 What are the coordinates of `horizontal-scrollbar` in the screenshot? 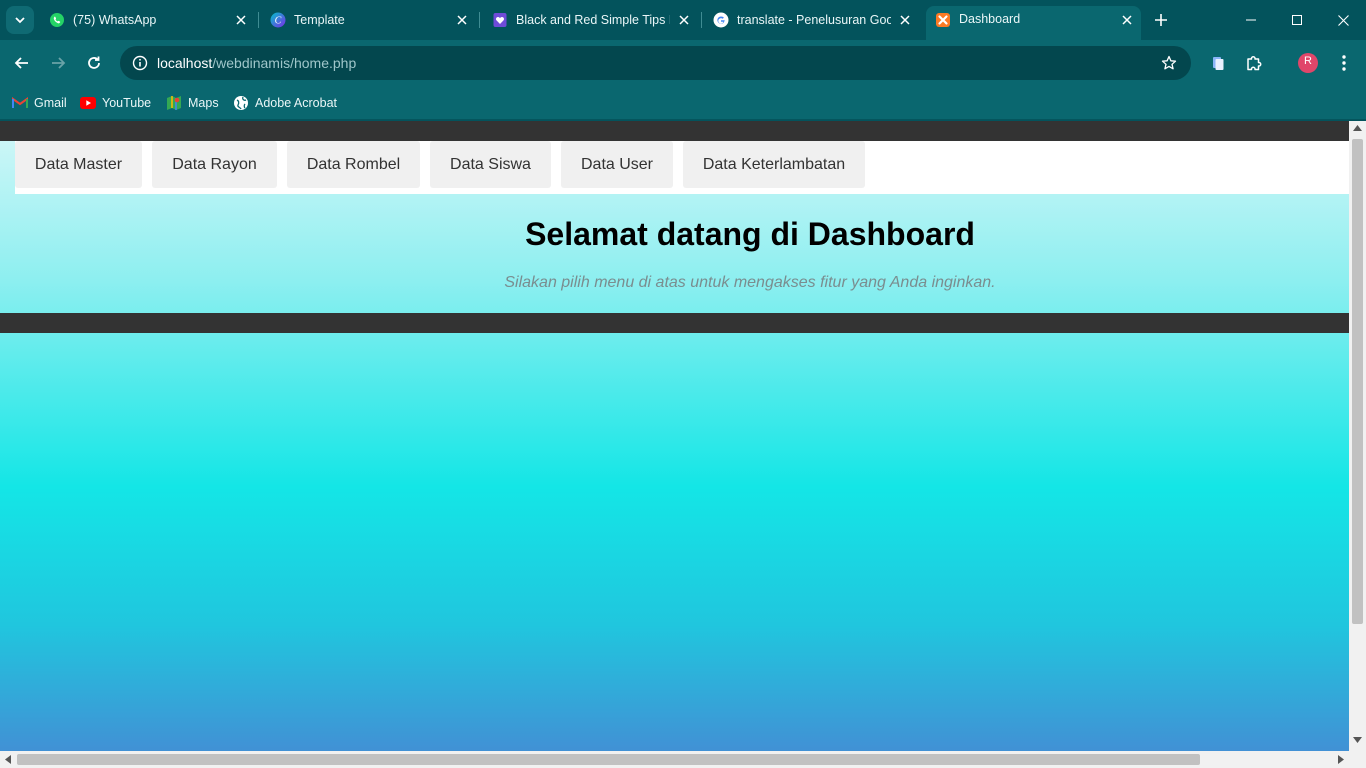 It's located at (683, 759).